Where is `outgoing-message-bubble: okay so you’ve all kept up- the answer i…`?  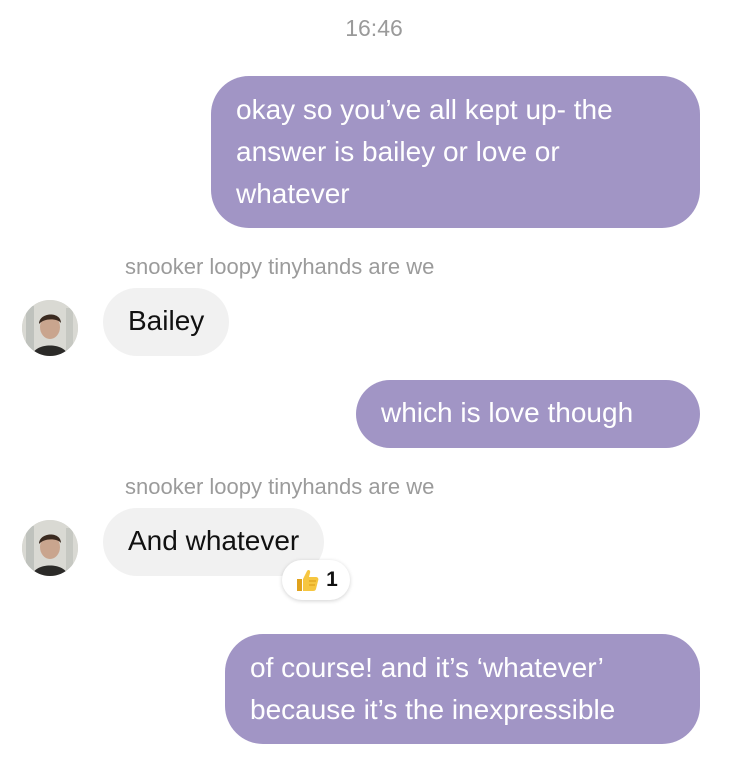 outgoing-message-bubble: okay so you’ve all kept up- the answer i… is located at coordinates (455, 152).